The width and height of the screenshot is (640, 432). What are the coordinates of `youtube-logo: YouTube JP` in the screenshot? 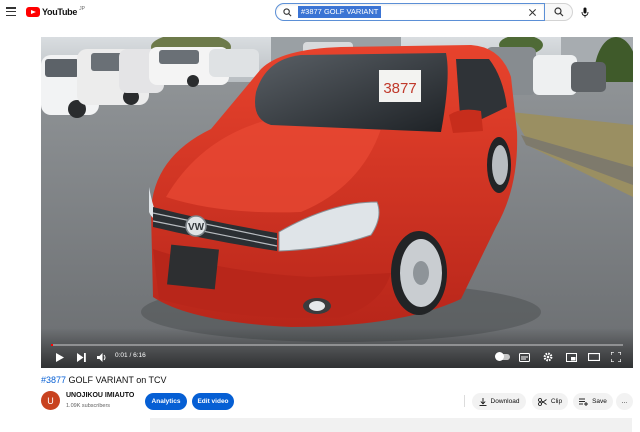 It's located at (55, 12).